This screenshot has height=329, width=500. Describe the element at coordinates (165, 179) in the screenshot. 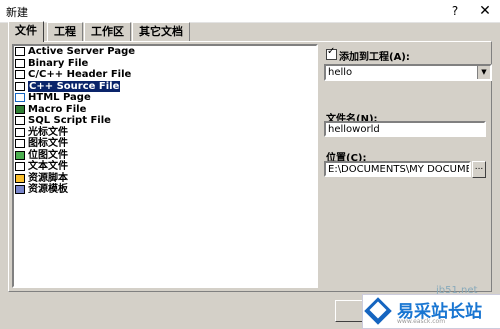

I see `file-type-item: 资源脚本` at that location.